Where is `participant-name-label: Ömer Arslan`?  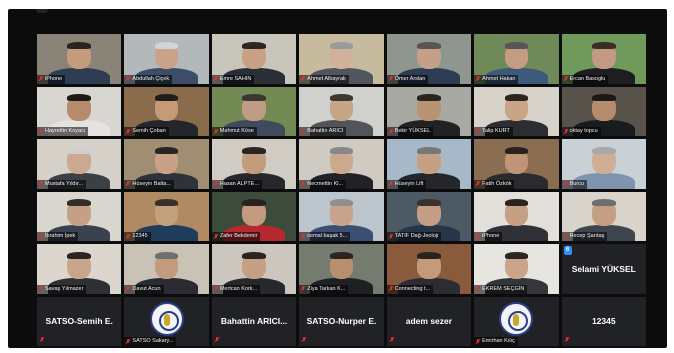
participant-name-label: Ömer Arslan is located at coordinates (407, 79).